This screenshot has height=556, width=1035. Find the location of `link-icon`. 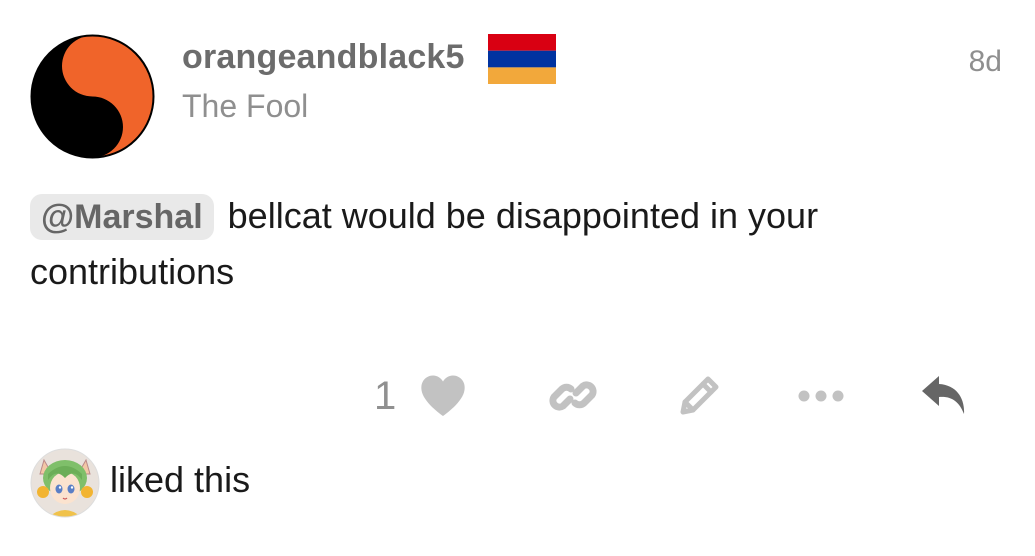

link-icon is located at coordinates (573, 396).